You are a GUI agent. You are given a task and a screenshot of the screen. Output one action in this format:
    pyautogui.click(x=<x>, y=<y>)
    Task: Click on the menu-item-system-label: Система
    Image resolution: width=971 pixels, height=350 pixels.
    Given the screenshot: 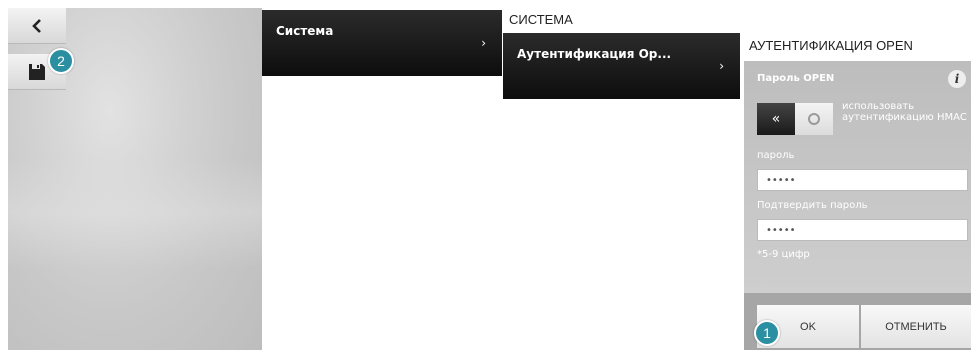 What is the action you would take?
    pyautogui.click(x=305, y=31)
    